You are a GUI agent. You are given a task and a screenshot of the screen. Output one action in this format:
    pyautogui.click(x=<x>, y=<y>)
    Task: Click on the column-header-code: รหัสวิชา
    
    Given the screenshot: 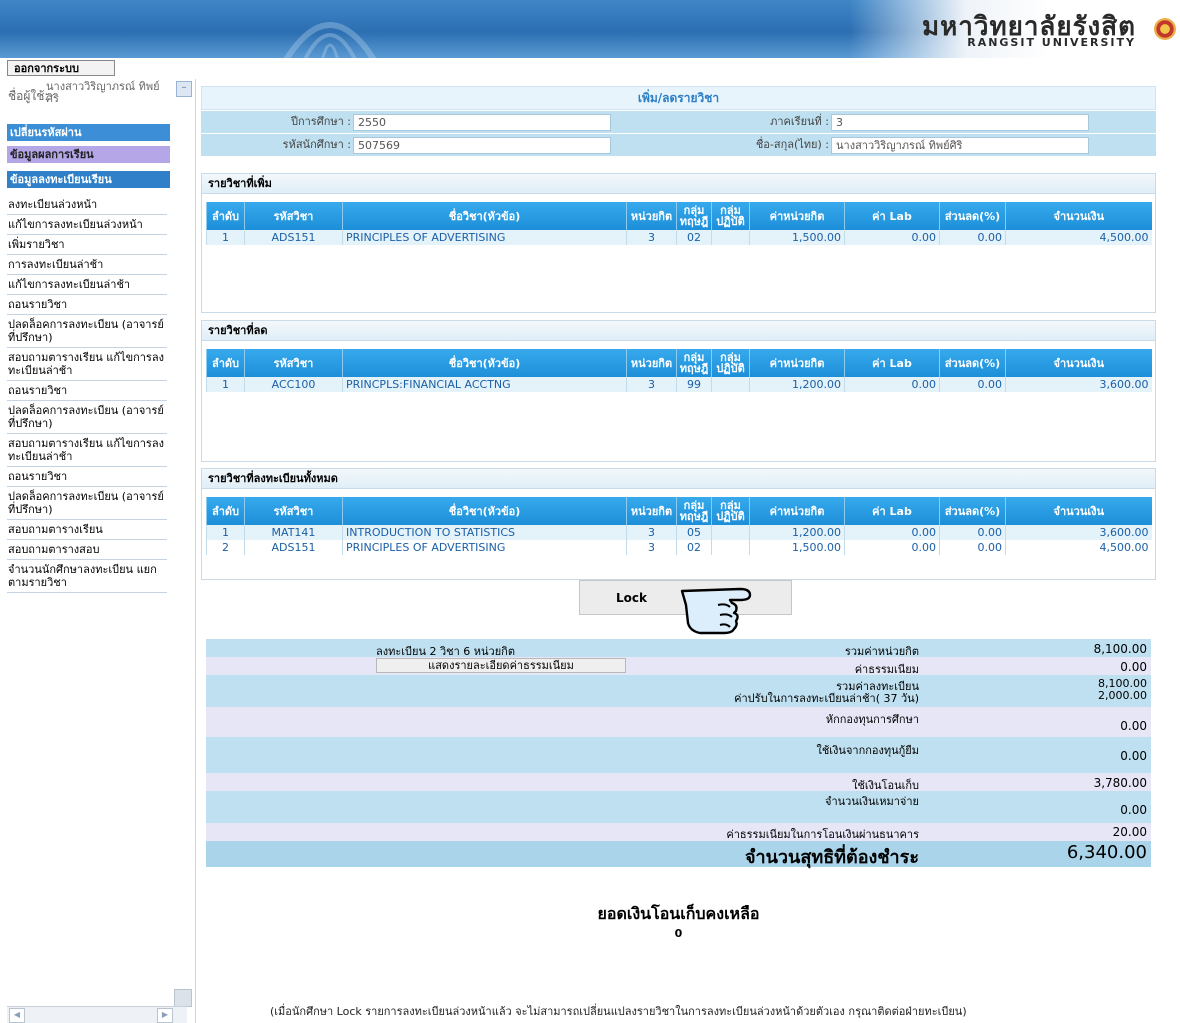 What is the action you would take?
    pyautogui.click(x=293, y=363)
    